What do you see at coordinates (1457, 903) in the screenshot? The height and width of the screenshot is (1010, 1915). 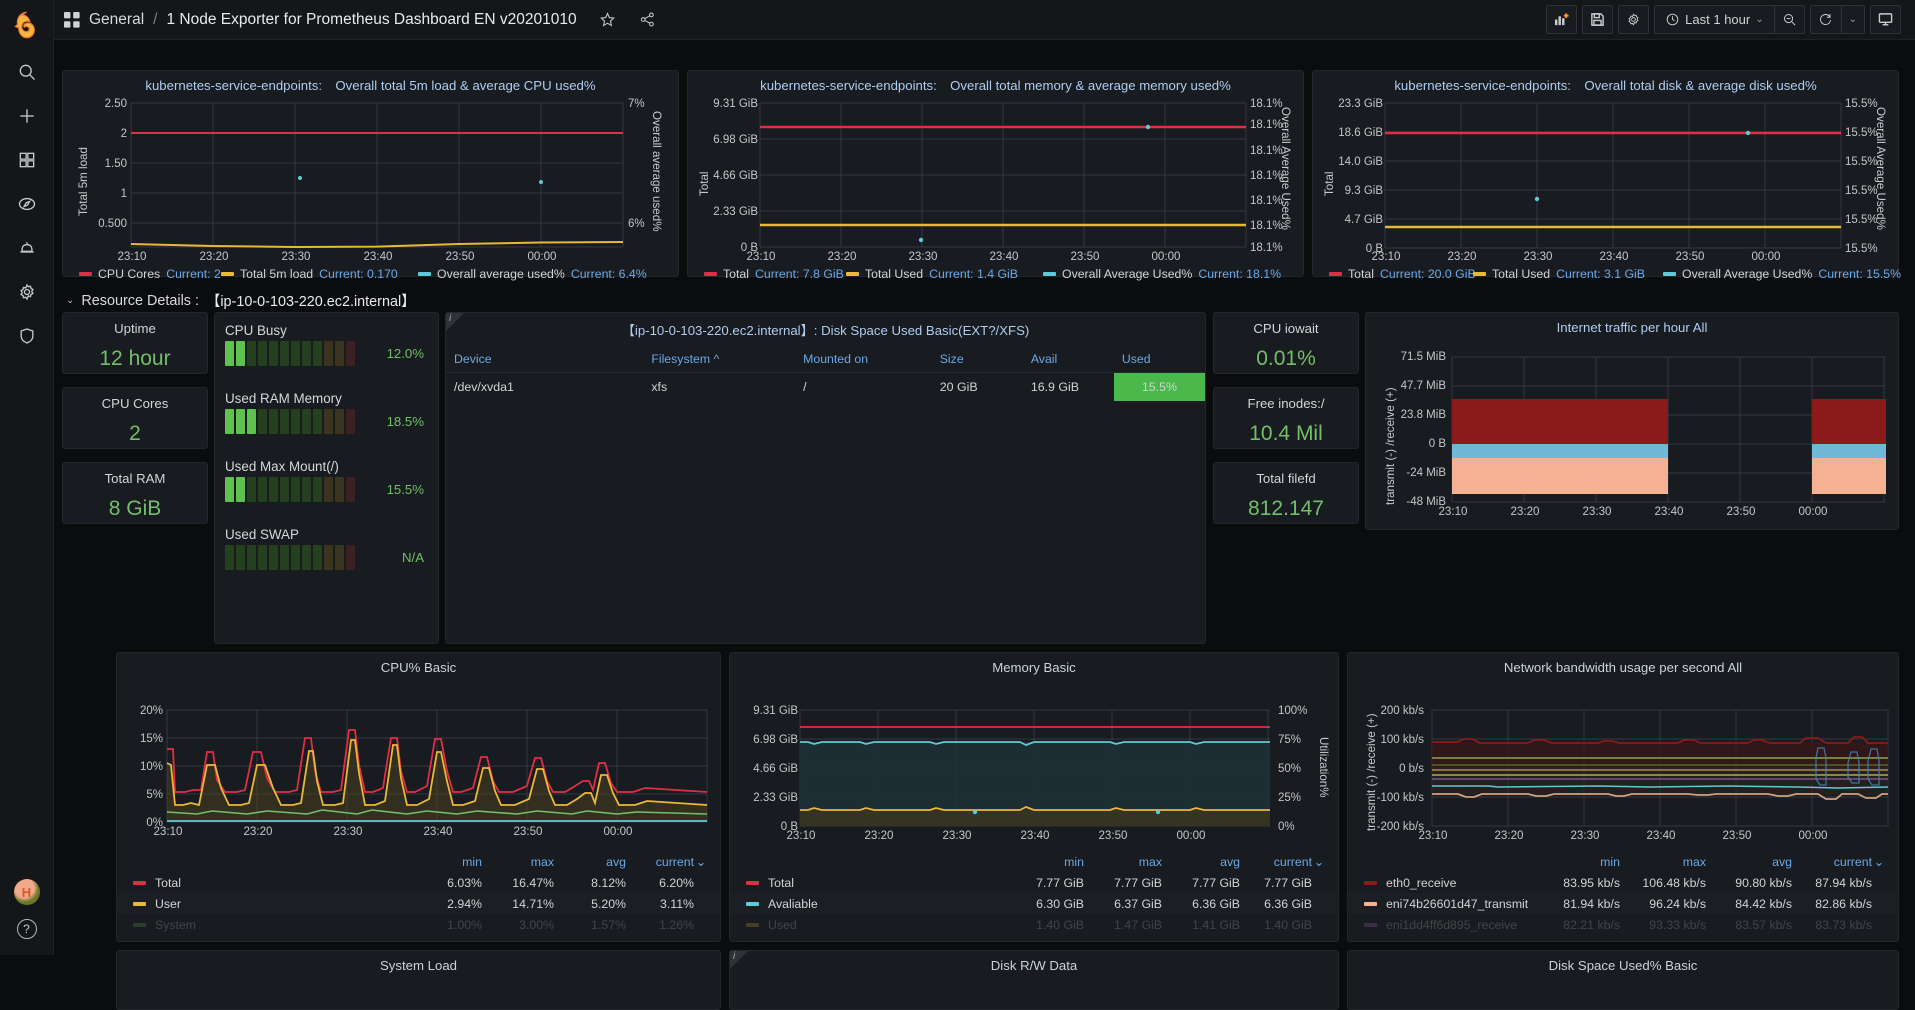 I see `legend-series-name: eni74b26601d47_transmit` at bounding box center [1457, 903].